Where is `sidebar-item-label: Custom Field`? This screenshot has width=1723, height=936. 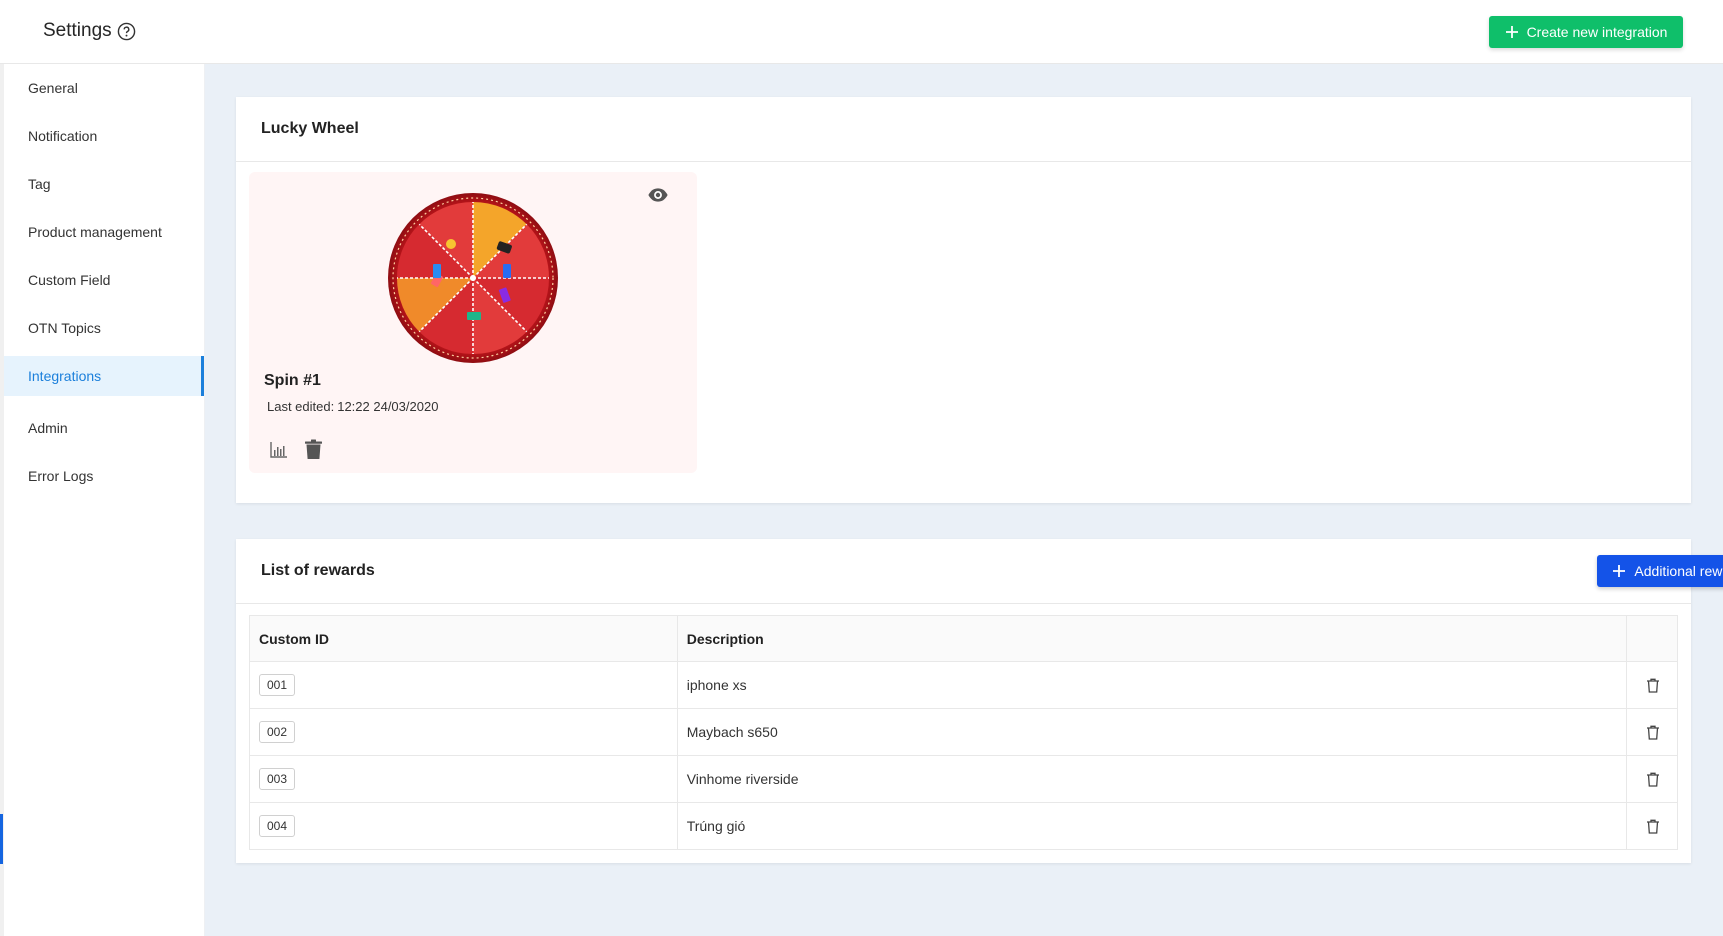 sidebar-item-label: Custom Field is located at coordinates (69, 280).